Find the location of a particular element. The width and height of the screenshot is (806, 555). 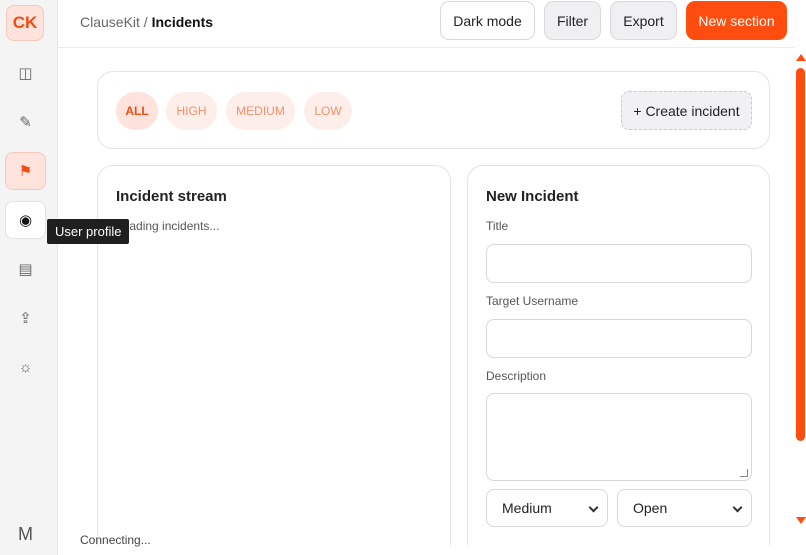

user-profile-tooltip: User profile is located at coordinates (88, 231).